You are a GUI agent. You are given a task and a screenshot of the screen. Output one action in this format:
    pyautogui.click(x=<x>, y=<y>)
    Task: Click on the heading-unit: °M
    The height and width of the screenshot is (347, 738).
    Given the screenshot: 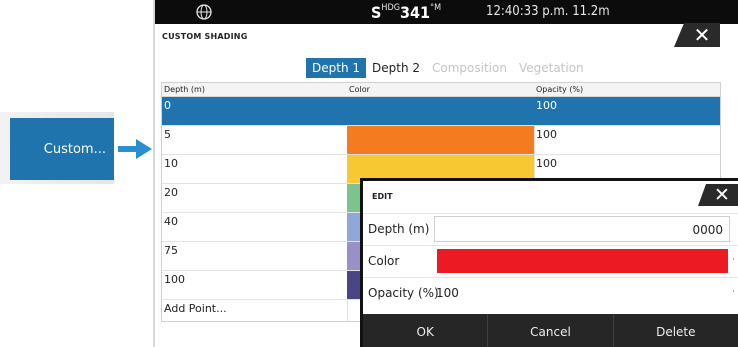 What is the action you would take?
    pyautogui.click(x=436, y=8)
    